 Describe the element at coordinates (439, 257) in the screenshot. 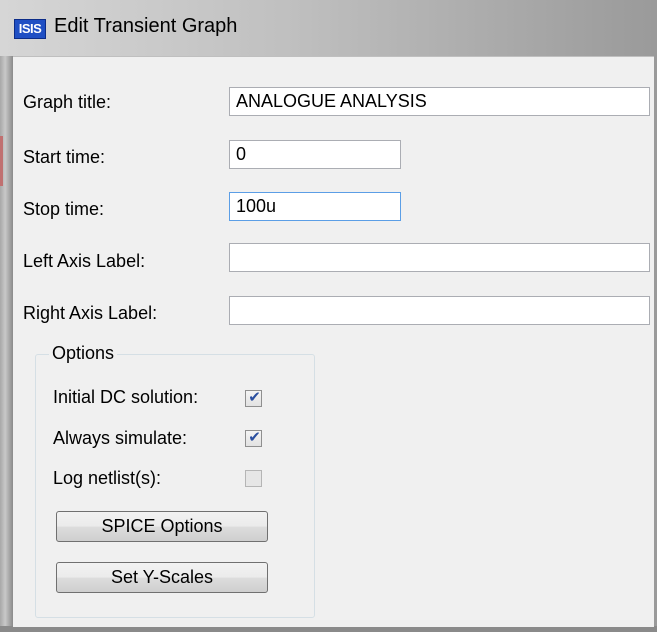

I see `left-axis-label-input` at that location.